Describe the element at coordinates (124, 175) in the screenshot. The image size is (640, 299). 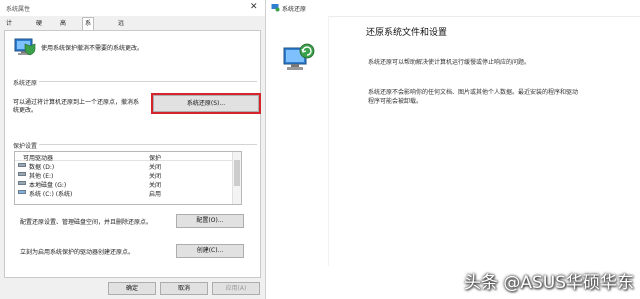
I see `list-item: 其他 (E:) 关闭` at that location.